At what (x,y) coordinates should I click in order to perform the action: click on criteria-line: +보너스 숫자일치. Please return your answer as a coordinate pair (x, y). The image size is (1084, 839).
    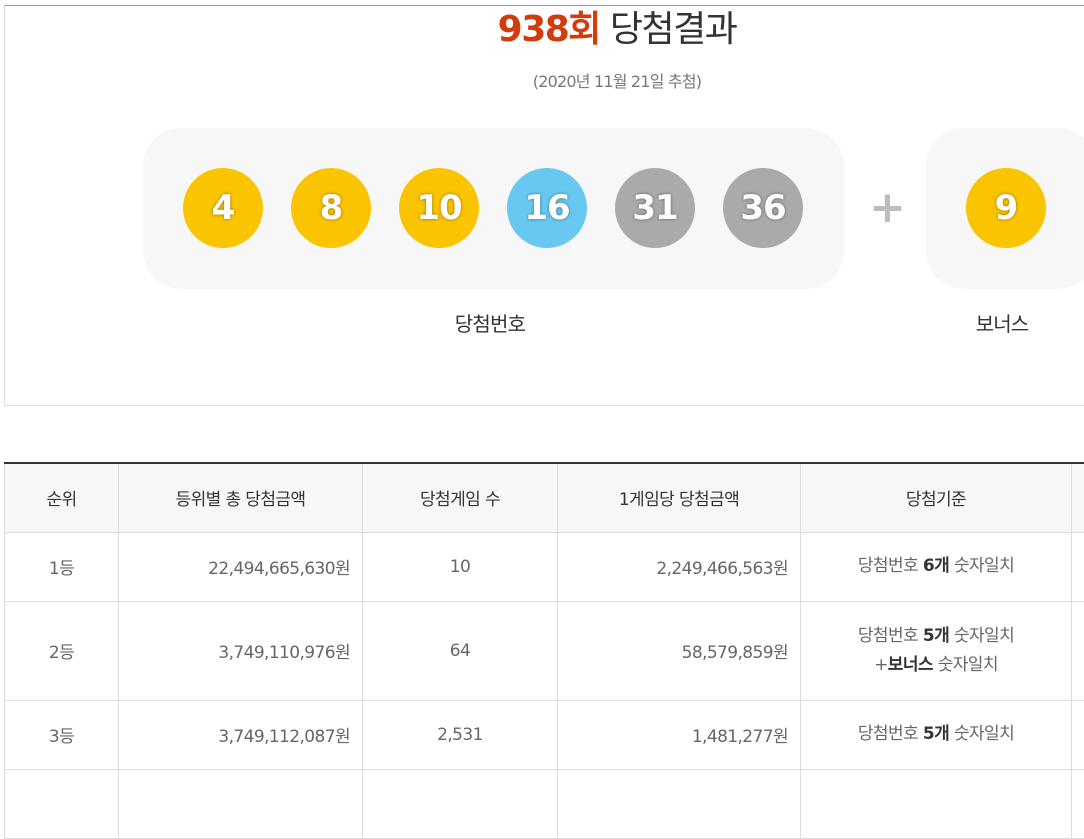
    Looking at the image, I should click on (936, 665).